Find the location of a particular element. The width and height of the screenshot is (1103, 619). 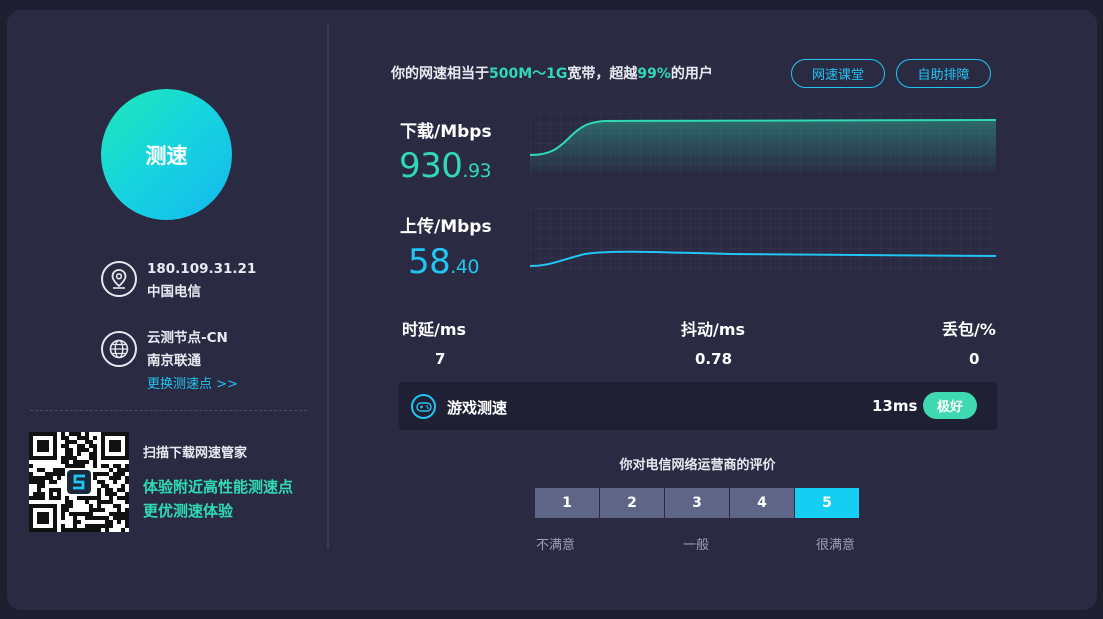

rating-high-caption: 很满意 is located at coordinates (836, 545).